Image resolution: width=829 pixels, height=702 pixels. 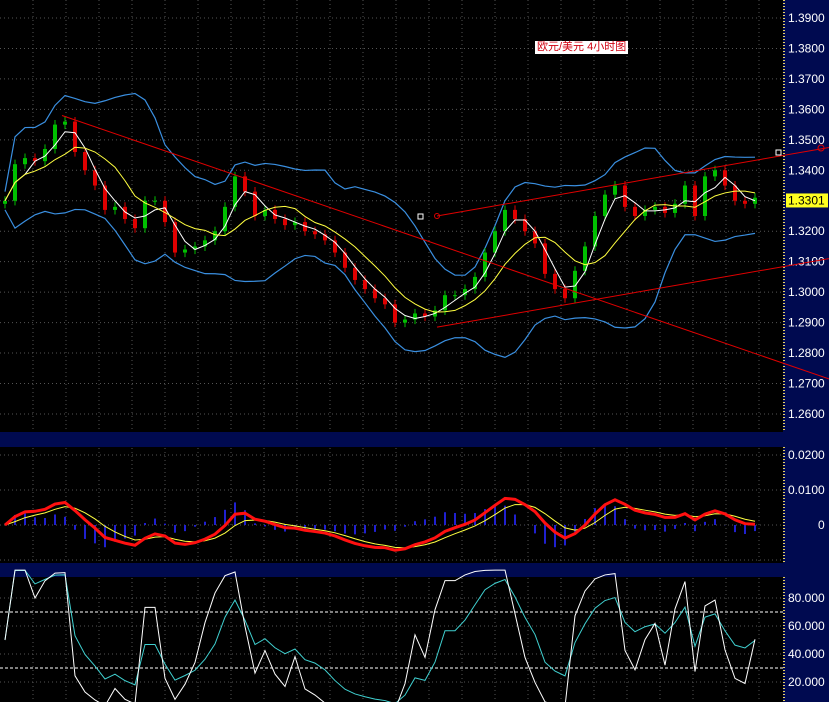 I want to click on price-tick-label: 1.2600, so click(x=806, y=414).